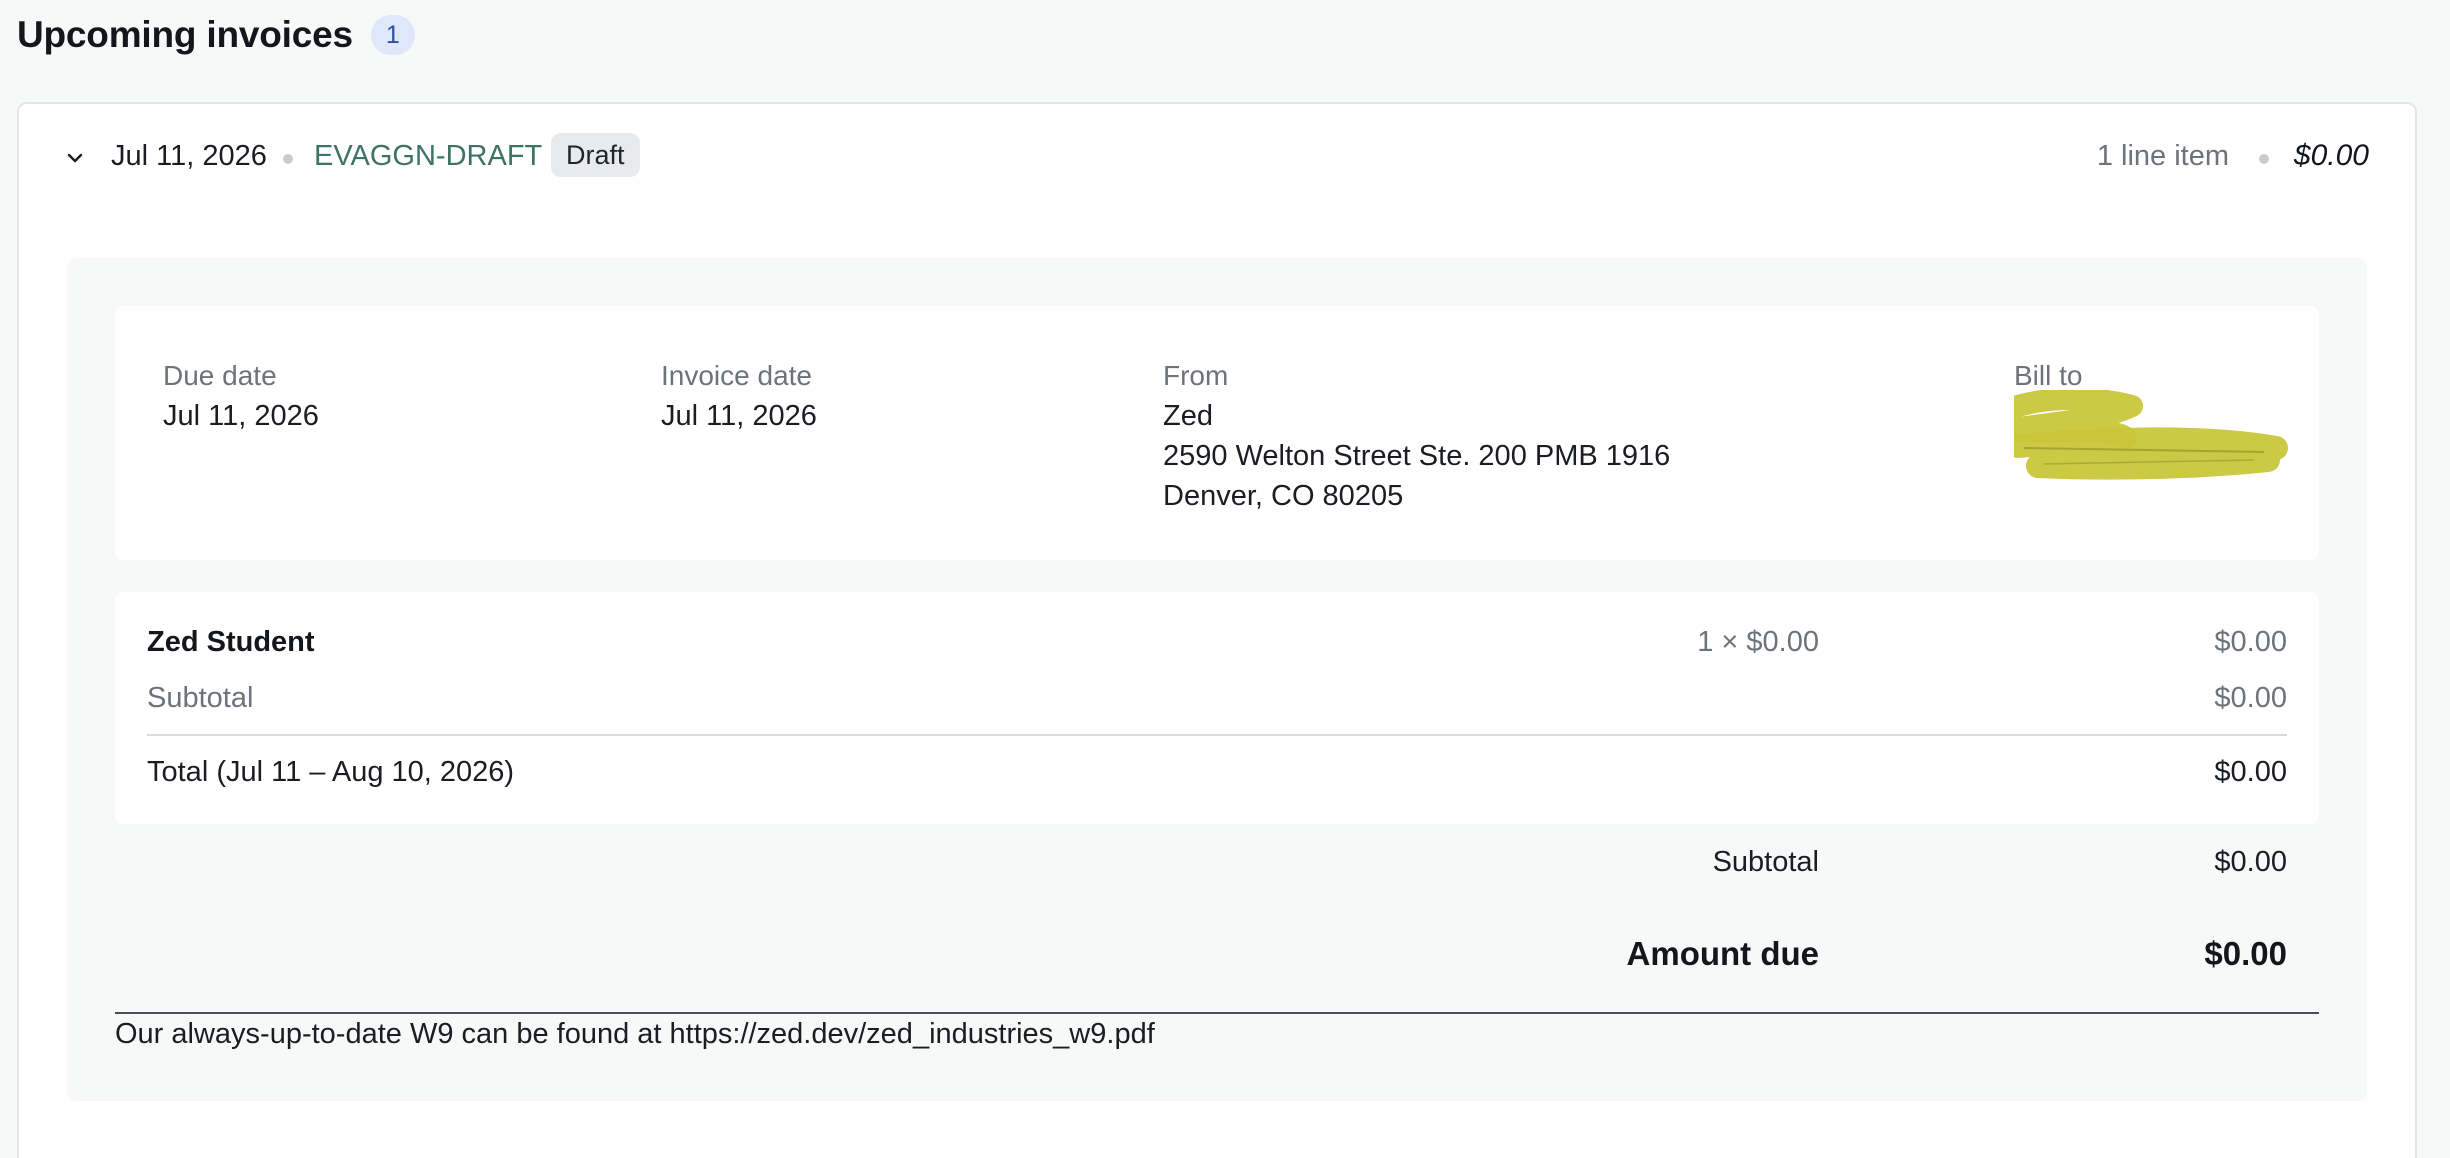  What do you see at coordinates (2250, 698) in the screenshot?
I see `items-subtotal-value: $0.00` at bounding box center [2250, 698].